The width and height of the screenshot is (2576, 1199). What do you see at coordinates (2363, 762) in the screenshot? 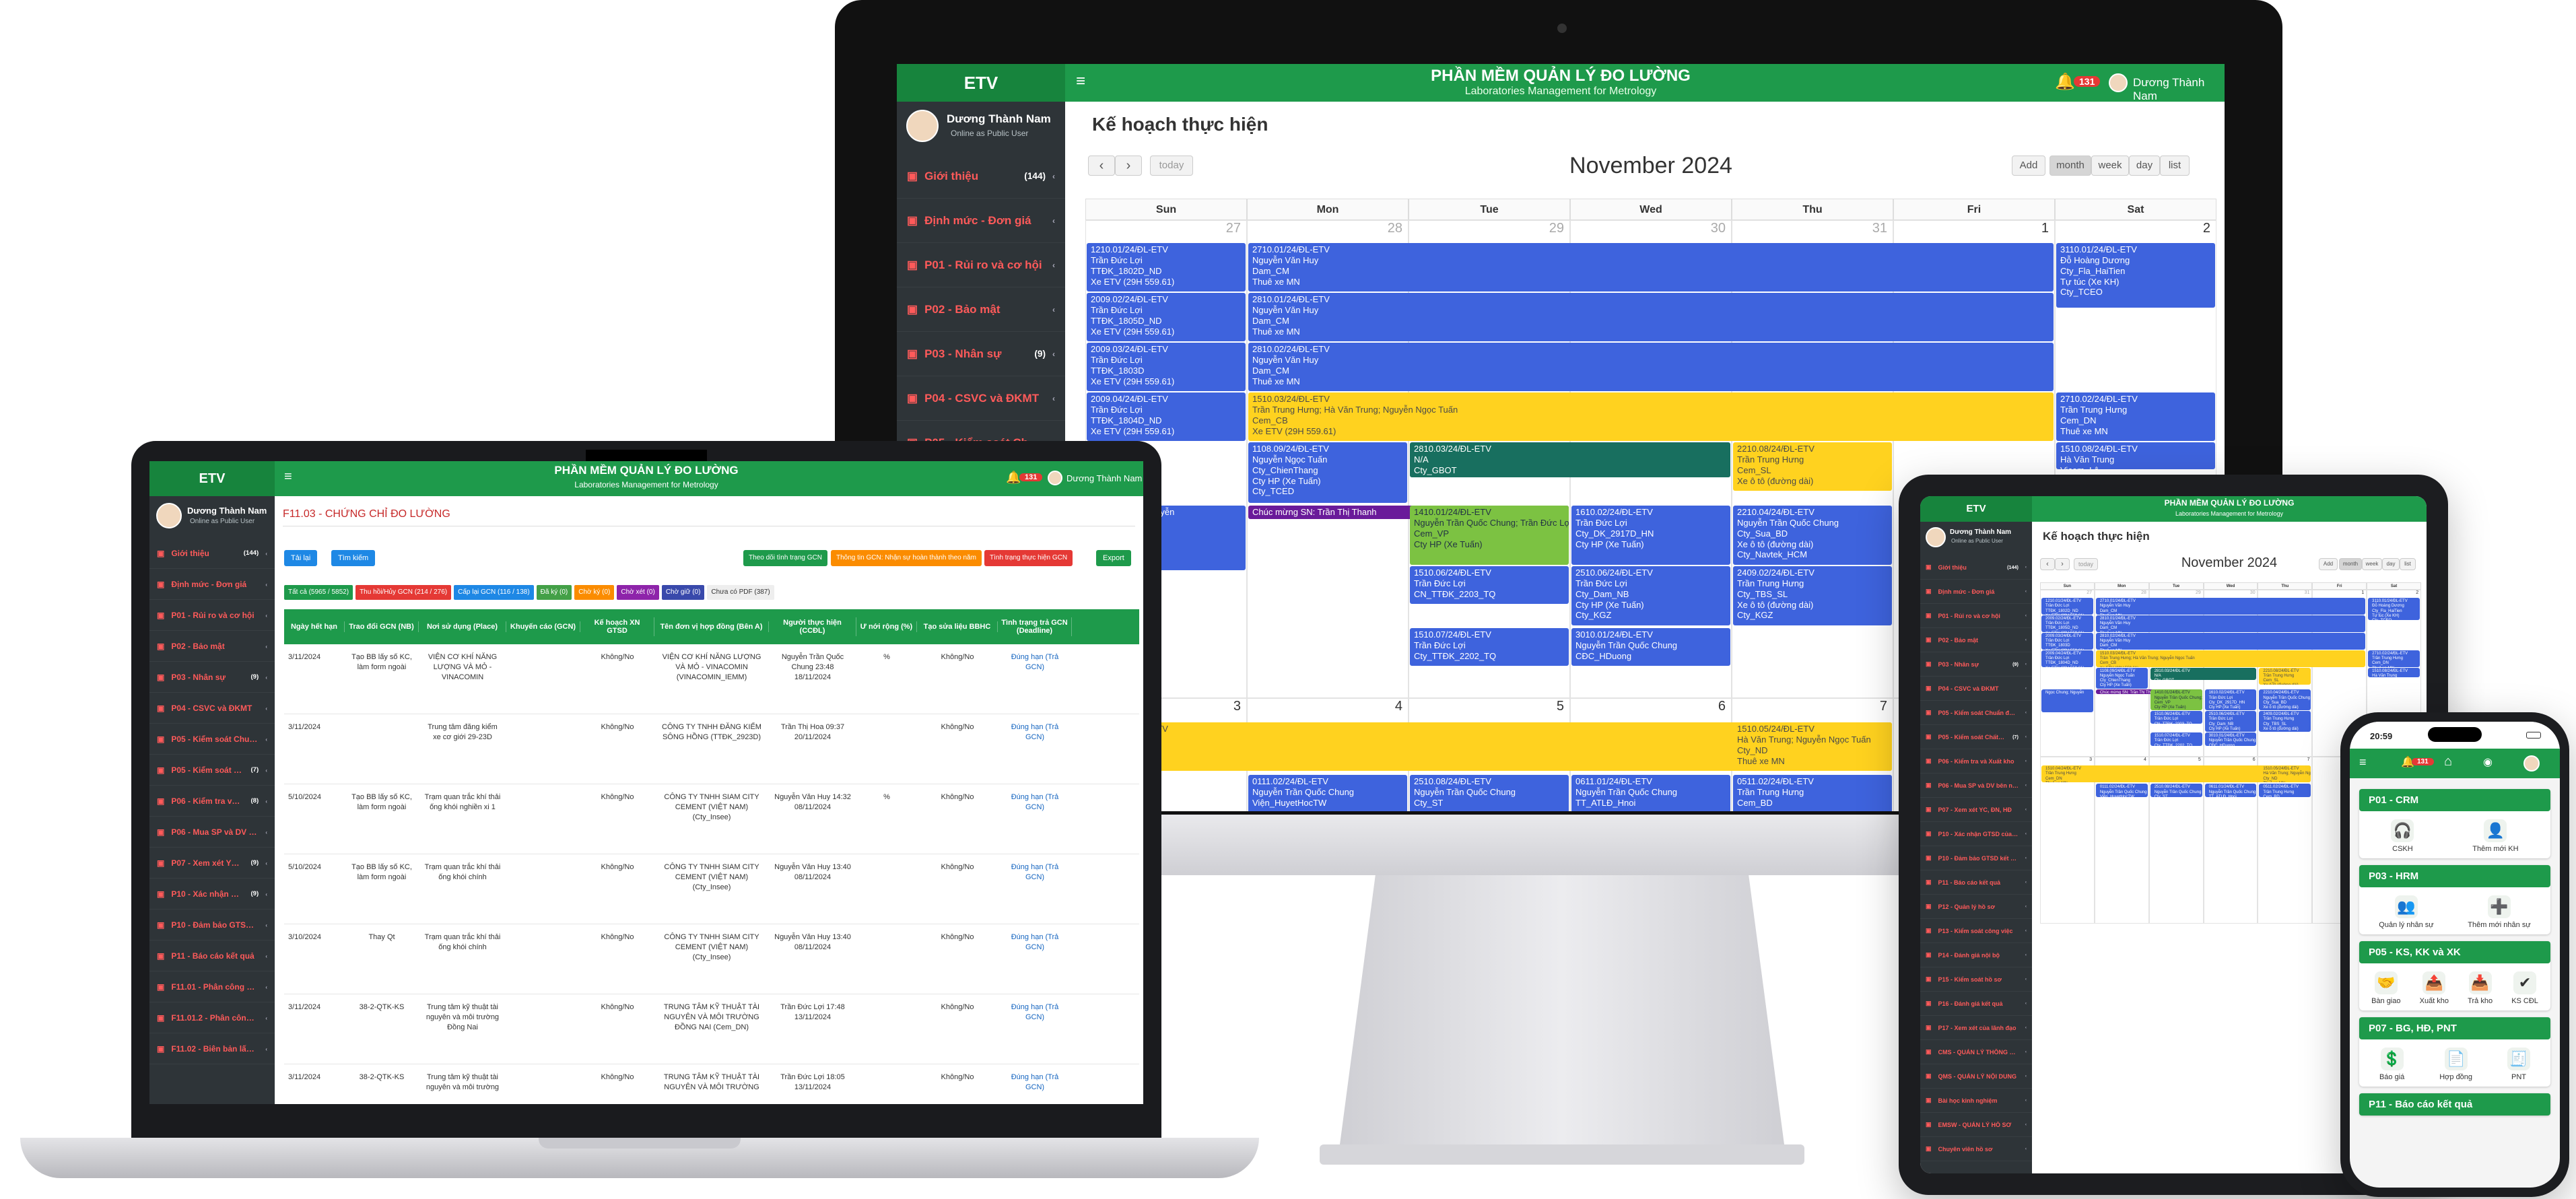
I see `phone-menu-icon: ≡` at bounding box center [2363, 762].